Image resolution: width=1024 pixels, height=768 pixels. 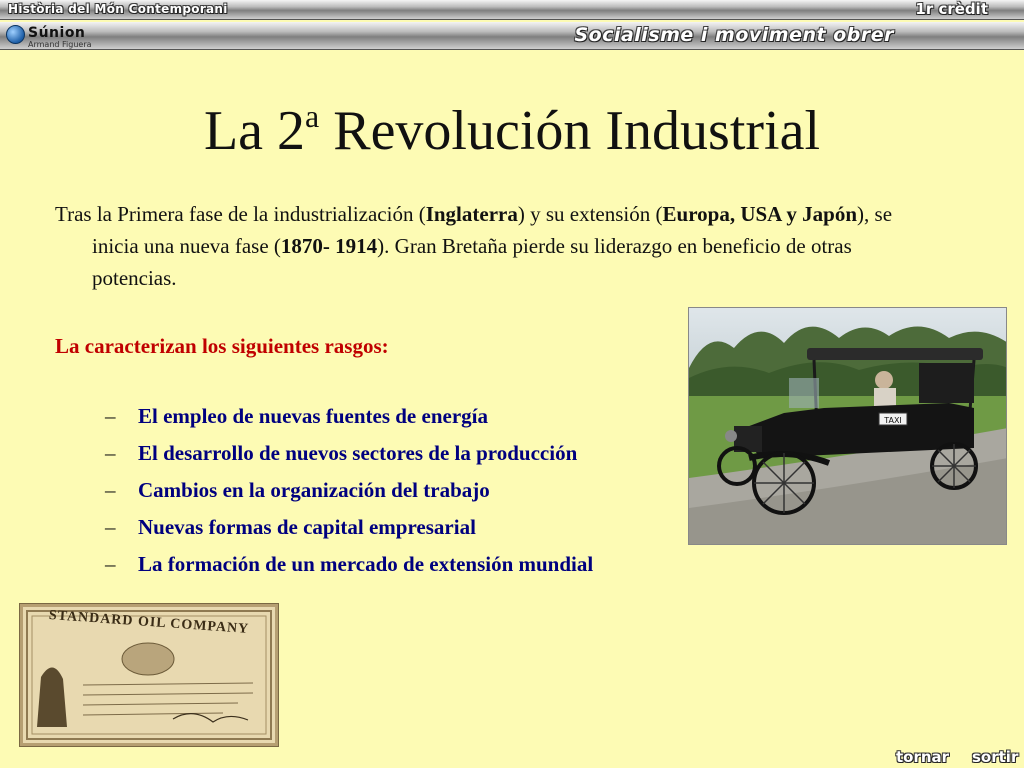 I want to click on title-text-rest: Revolución Industrial, so click(x=570, y=131).